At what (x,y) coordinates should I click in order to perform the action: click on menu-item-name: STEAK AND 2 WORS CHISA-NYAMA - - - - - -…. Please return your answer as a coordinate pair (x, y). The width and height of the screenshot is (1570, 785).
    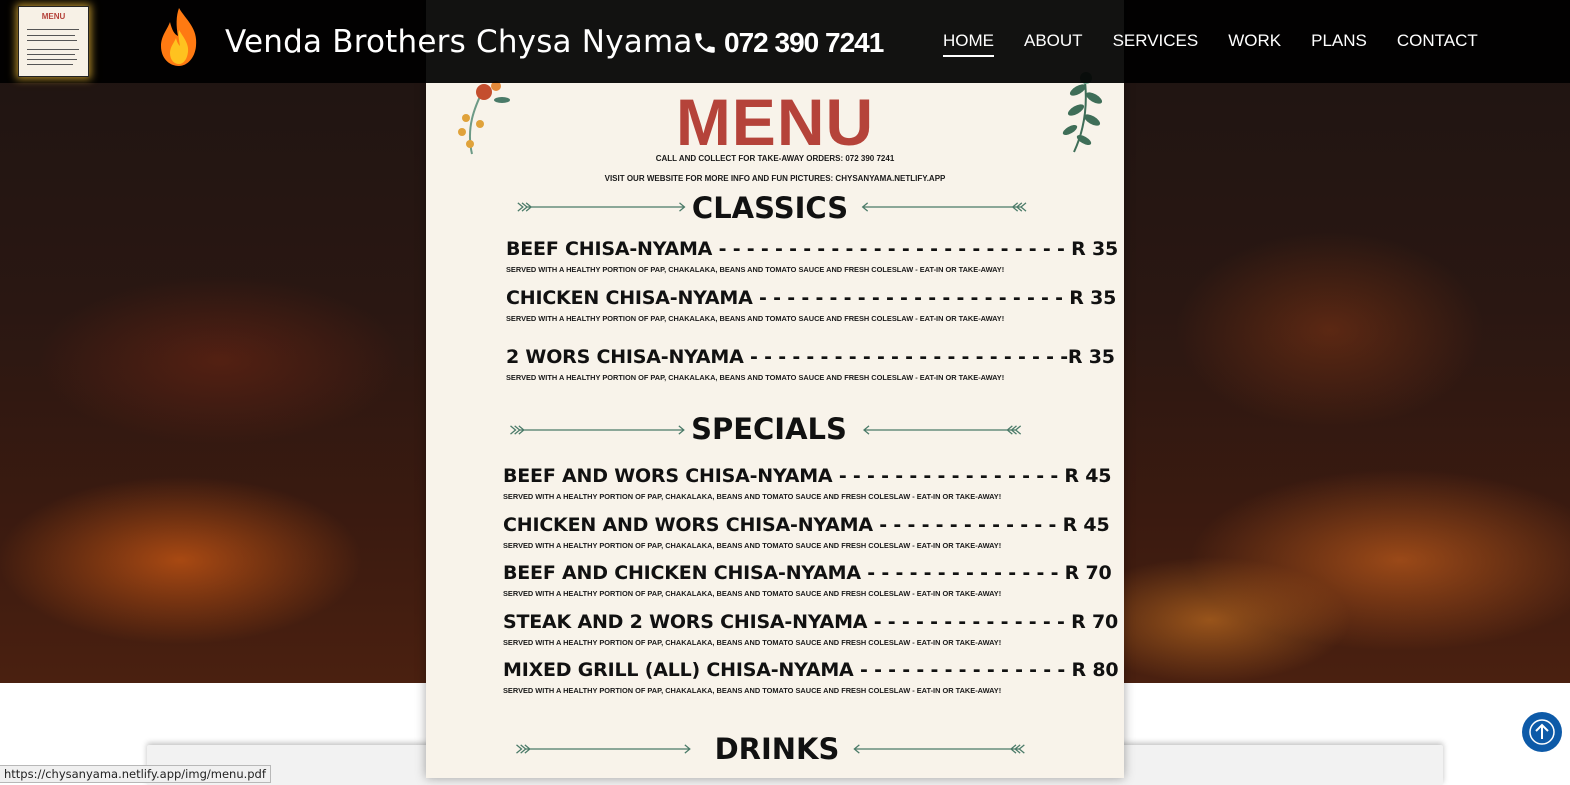
    Looking at the image, I should click on (810, 622).